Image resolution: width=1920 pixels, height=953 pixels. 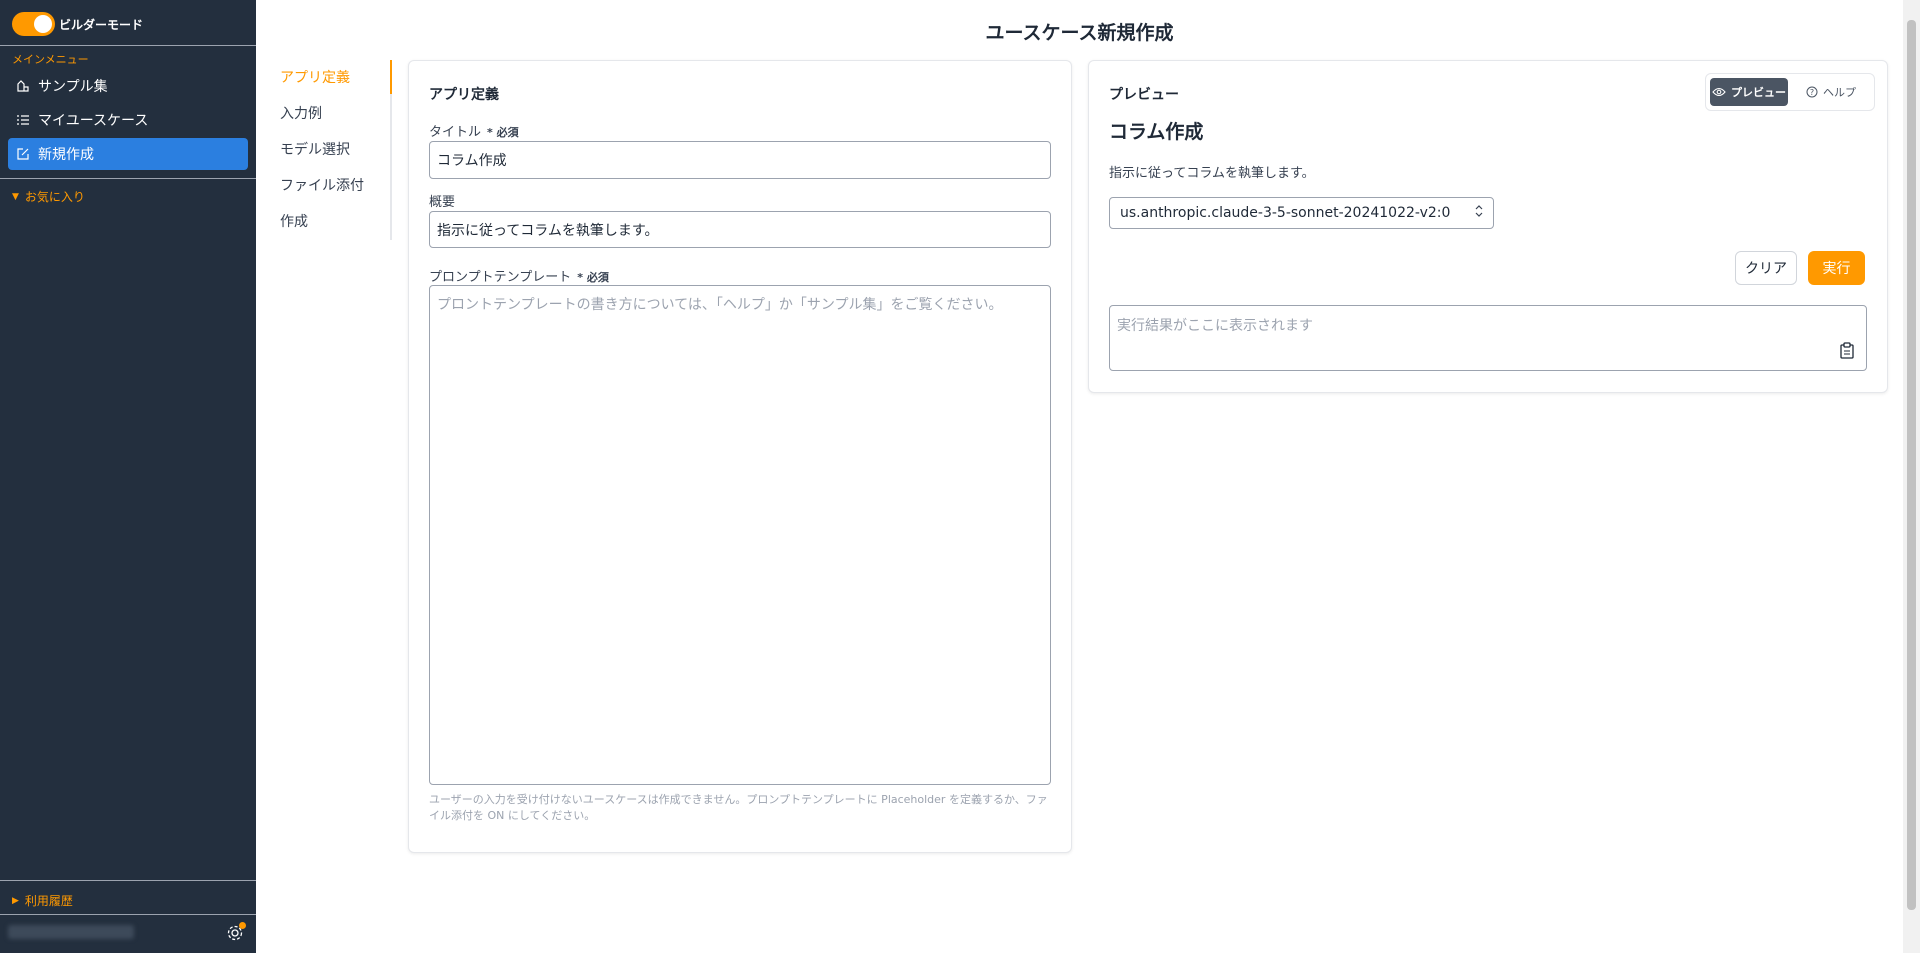 I want to click on samples-icon, so click(x=23, y=86).